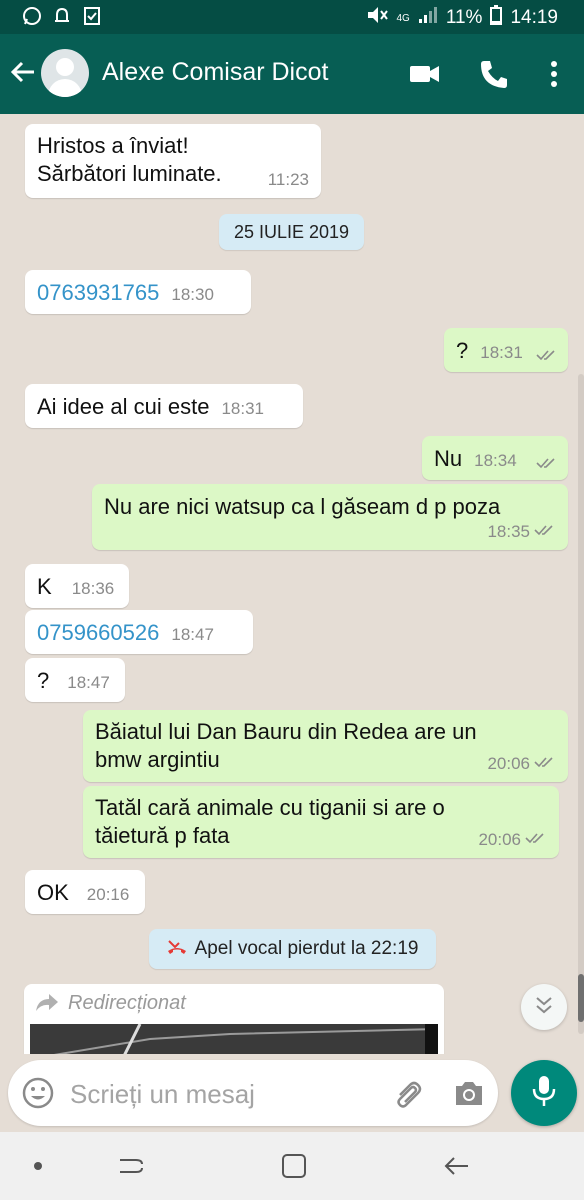 The width and height of the screenshot is (584, 1200). I want to click on status-bar: 4G 11% 14:19, so click(292, 17).